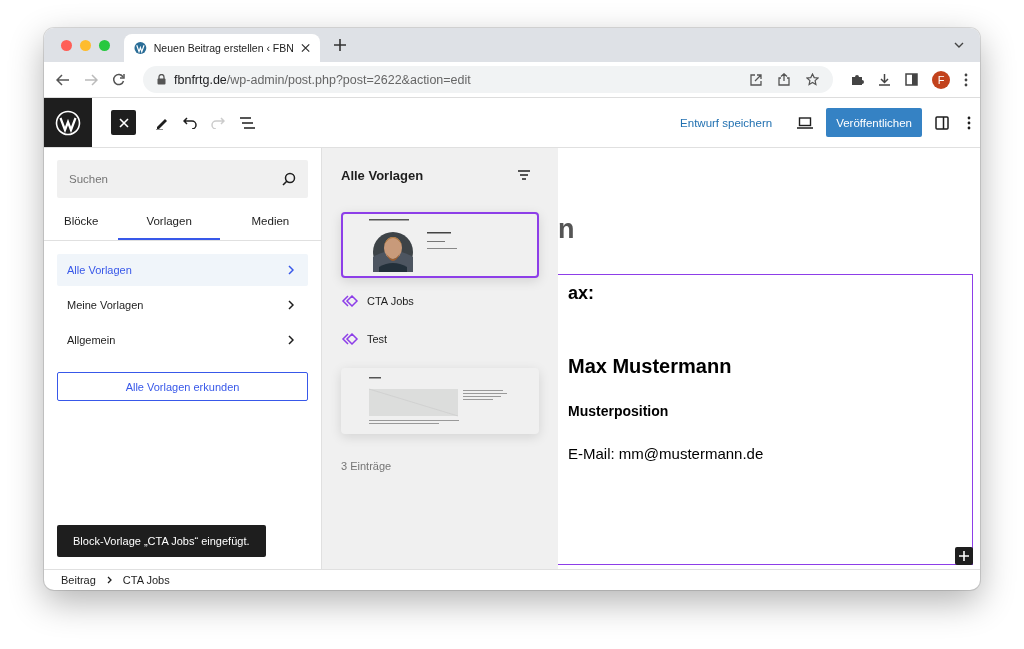 The width and height of the screenshot is (1024, 649). I want to click on pattern-item: Test, so click(440, 339).